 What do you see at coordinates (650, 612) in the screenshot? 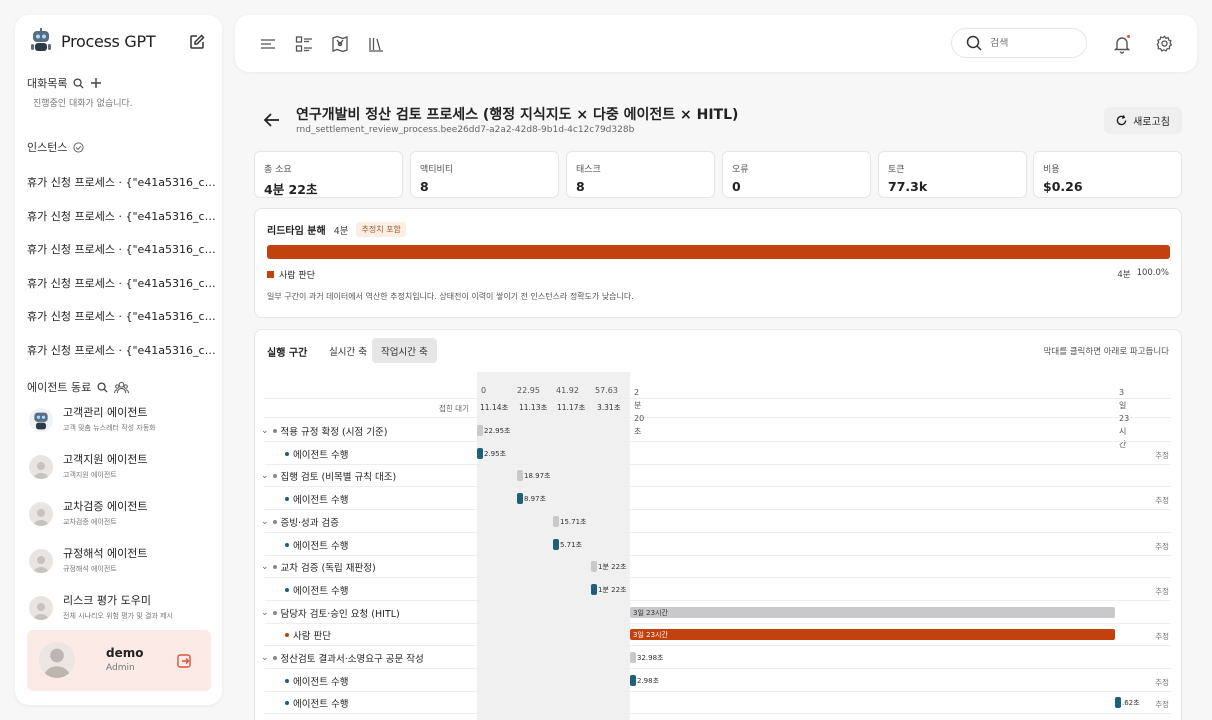
I see `bar-duration-label: 3일 23시간` at bounding box center [650, 612].